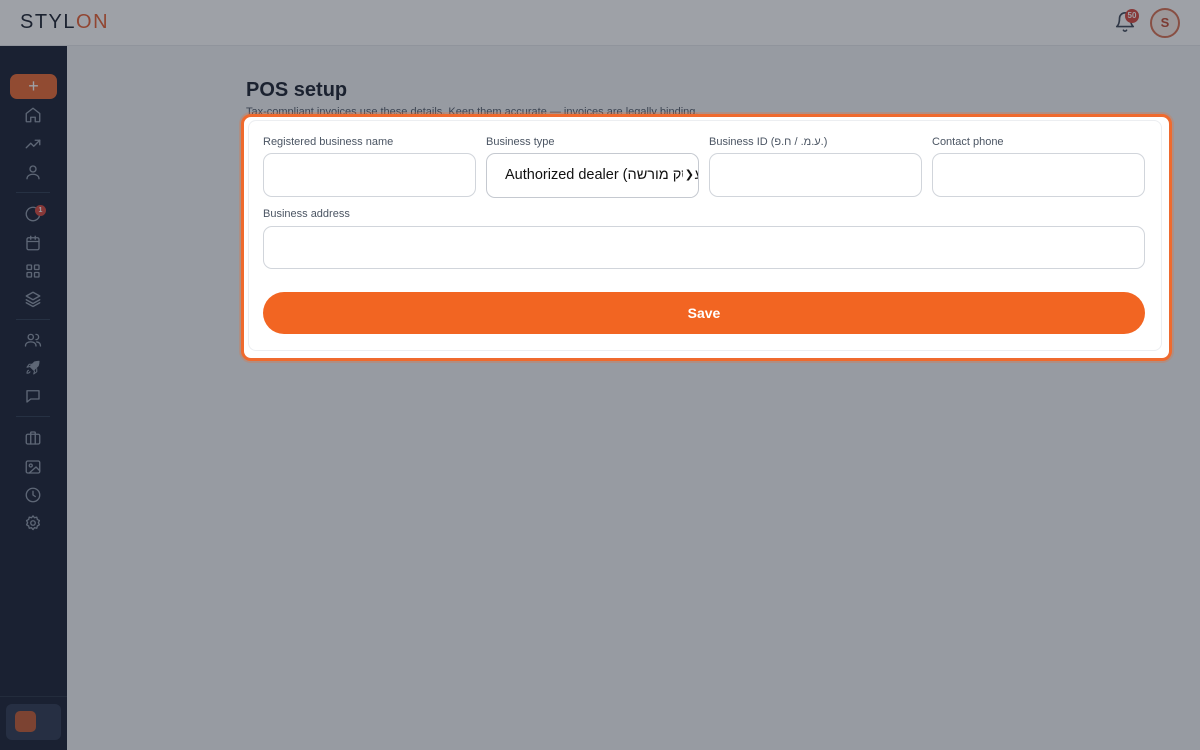 The image size is (1200, 750). Describe the element at coordinates (815, 175) in the screenshot. I see `business-id-input` at that location.